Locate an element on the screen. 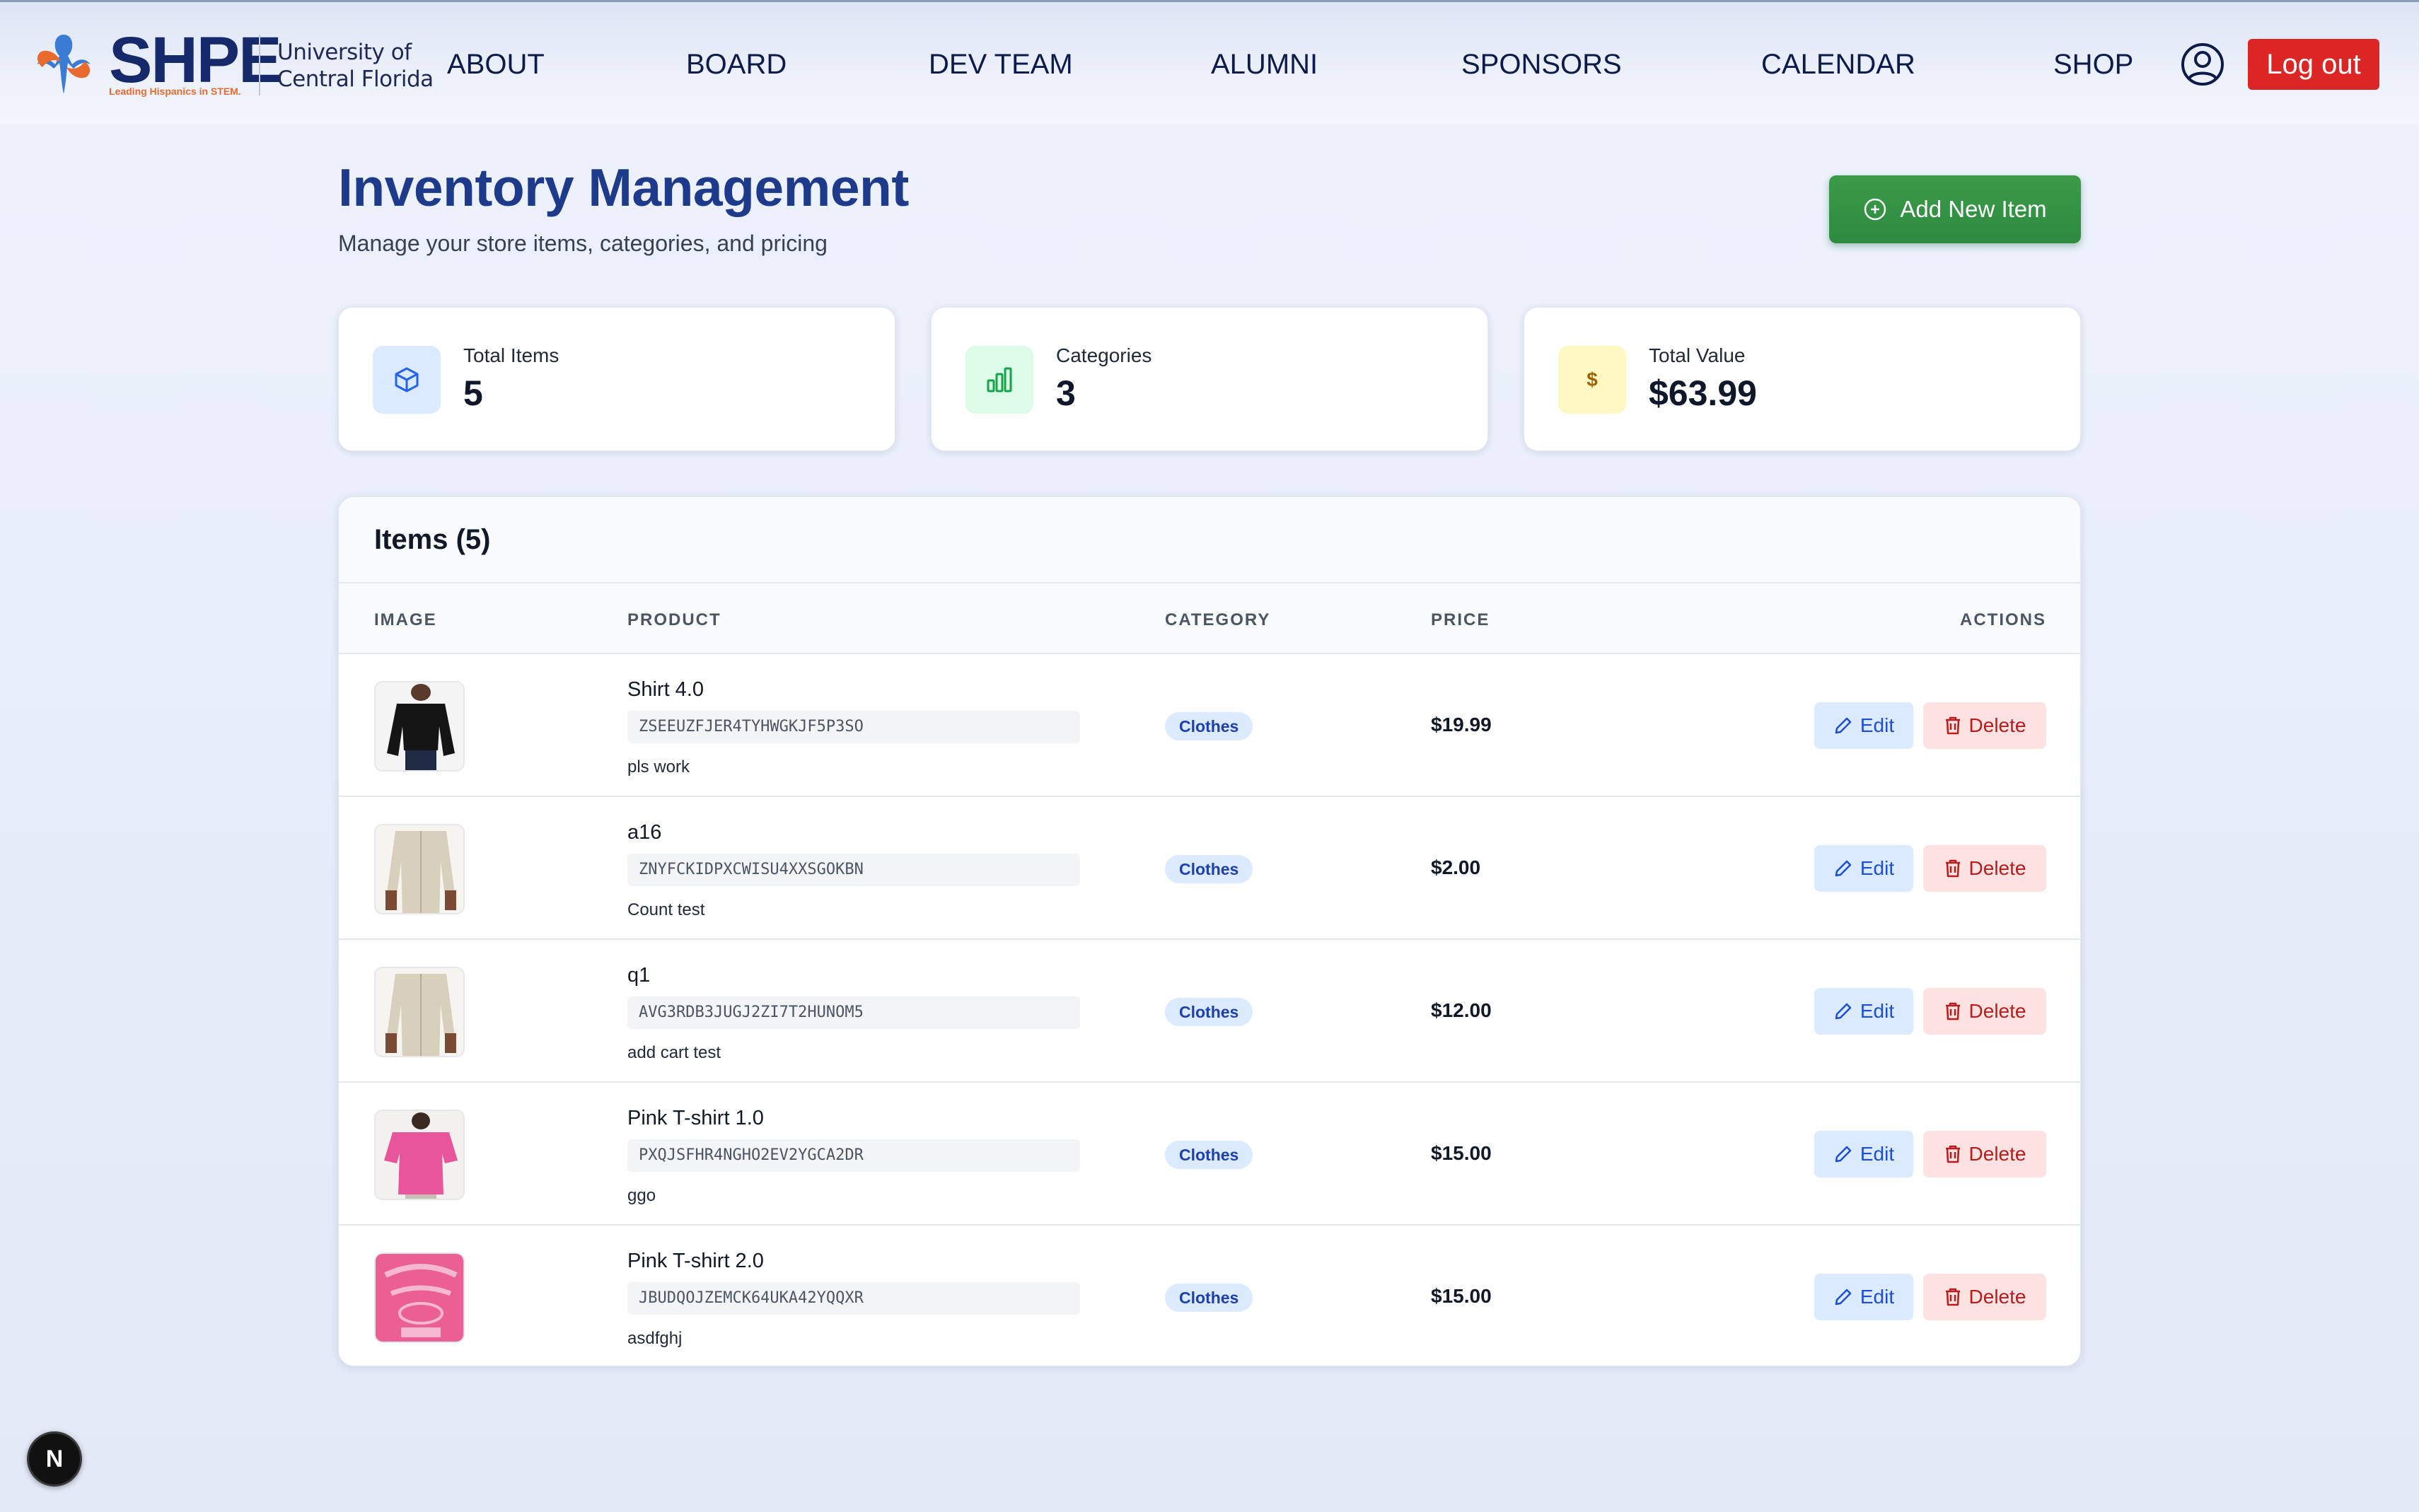  profile-button is located at coordinates (2203, 64).